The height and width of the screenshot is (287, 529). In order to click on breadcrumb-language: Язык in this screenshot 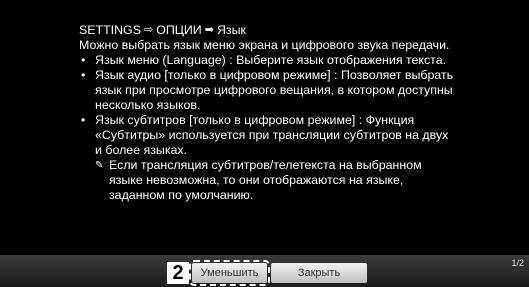, I will do `click(231, 30)`.